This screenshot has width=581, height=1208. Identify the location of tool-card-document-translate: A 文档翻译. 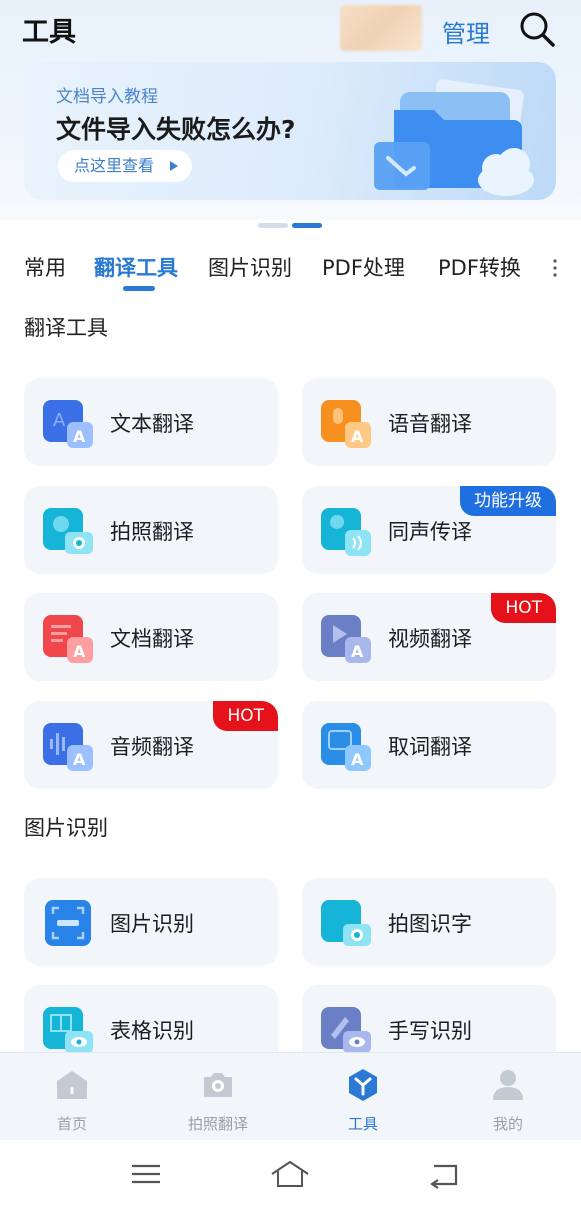
(151, 637).